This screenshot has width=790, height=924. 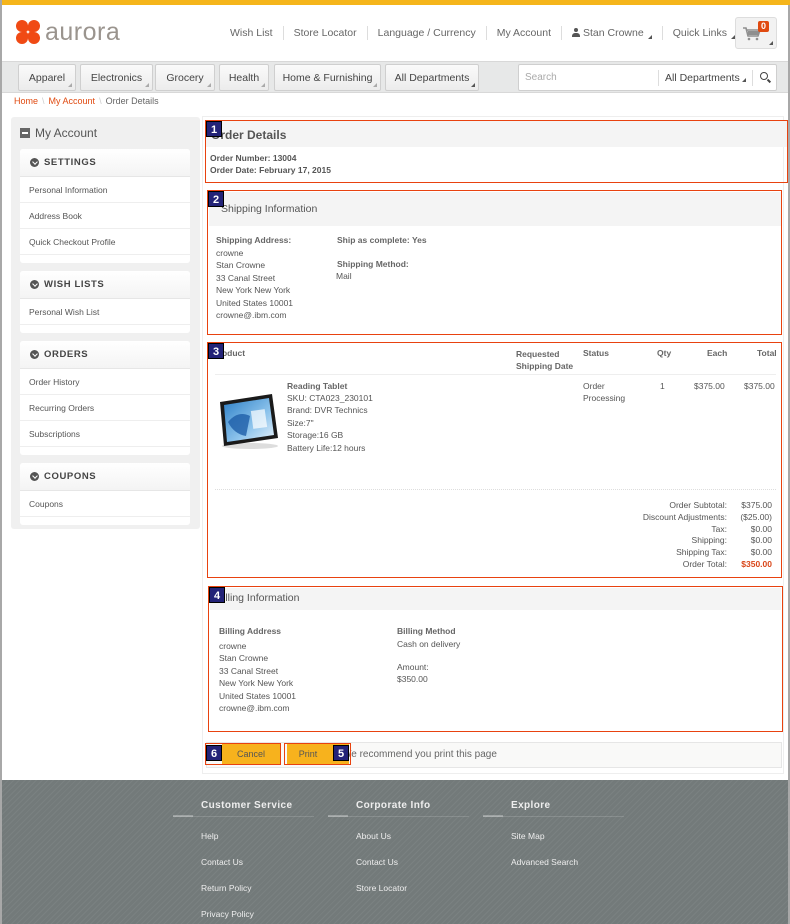 I want to click on wish-list-link: Wish List, so click(x=252, y=33).